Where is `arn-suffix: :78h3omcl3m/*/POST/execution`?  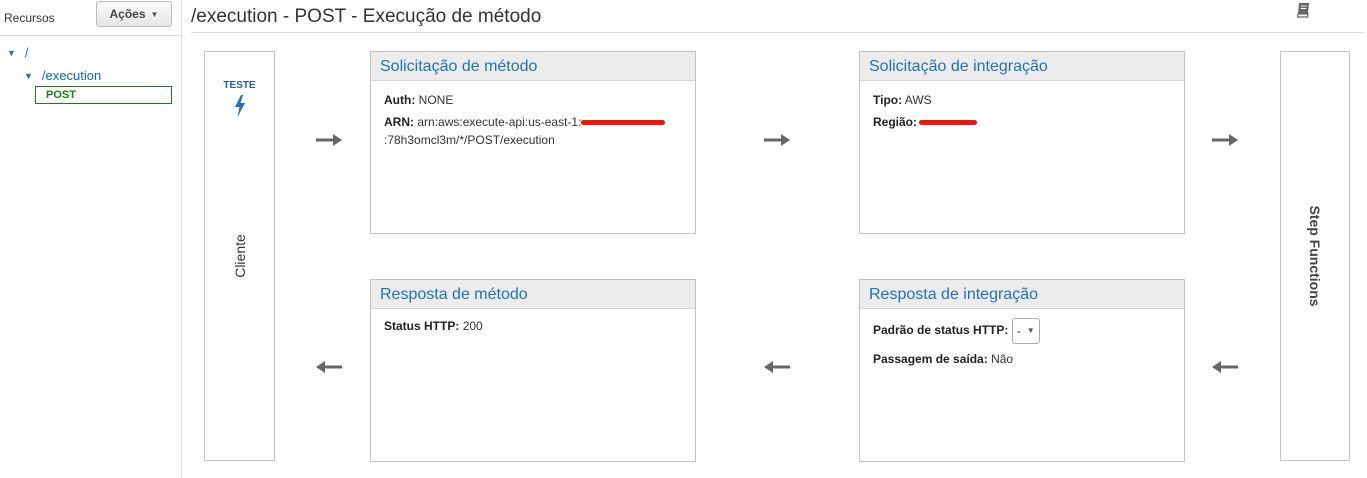 arn-suffix: :78h3omcl3m/*/POST/execution is located at coordinates (469, 140).